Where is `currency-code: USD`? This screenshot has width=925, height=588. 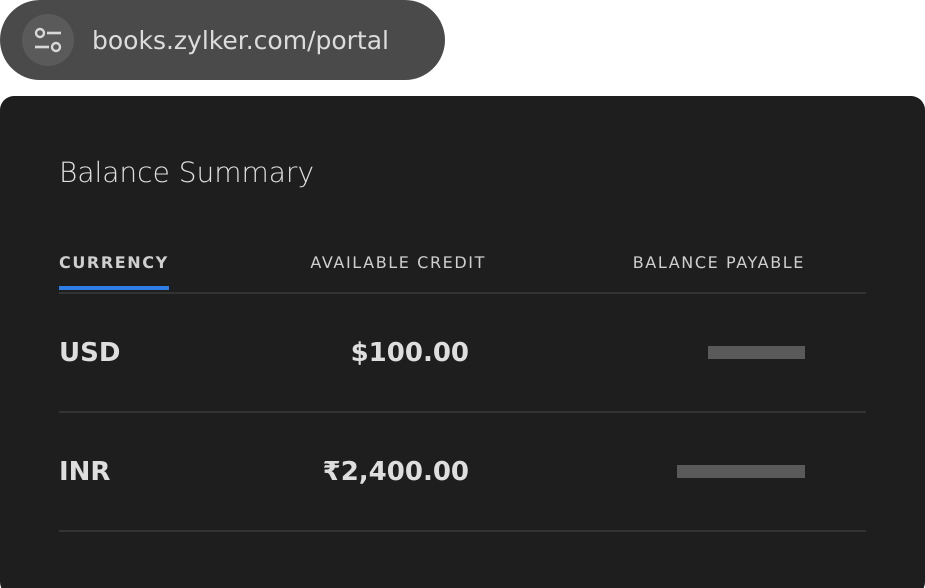
currency-code: USD is located at coordinates (89, 353).